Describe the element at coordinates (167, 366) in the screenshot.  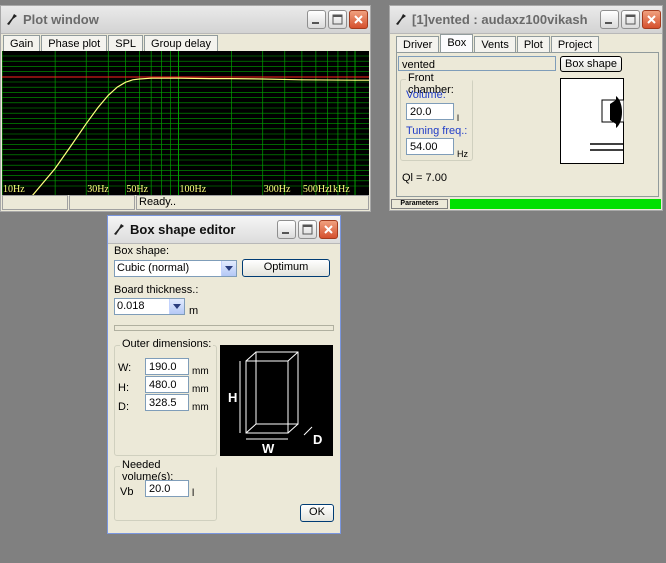
I see `width-field: 190.0` at that location.